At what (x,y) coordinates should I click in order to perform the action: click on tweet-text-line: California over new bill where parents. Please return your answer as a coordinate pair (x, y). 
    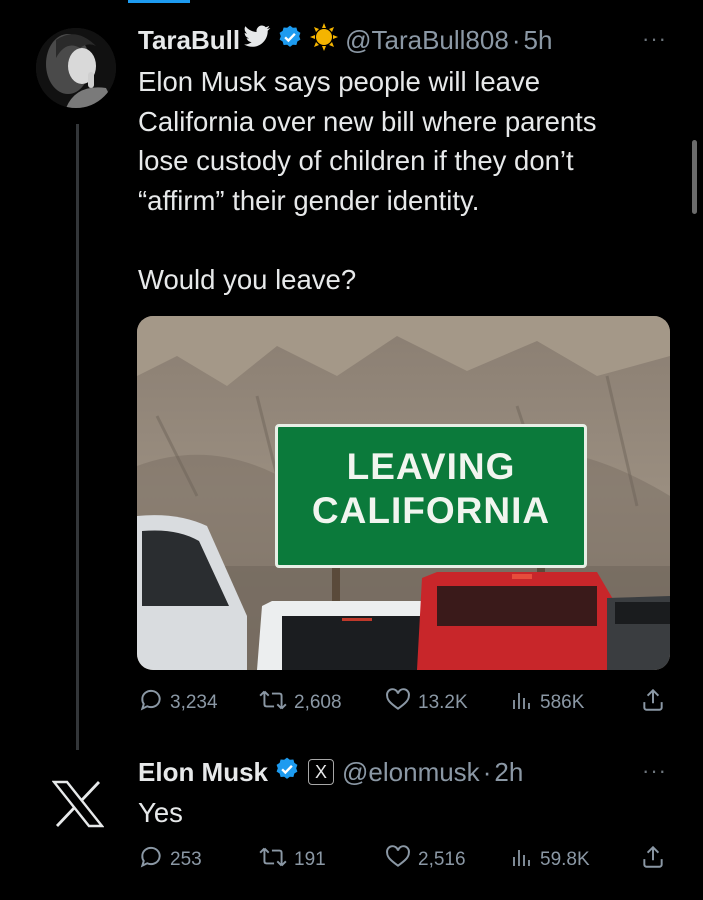
    Looking at the image, I should click on (367, 121).